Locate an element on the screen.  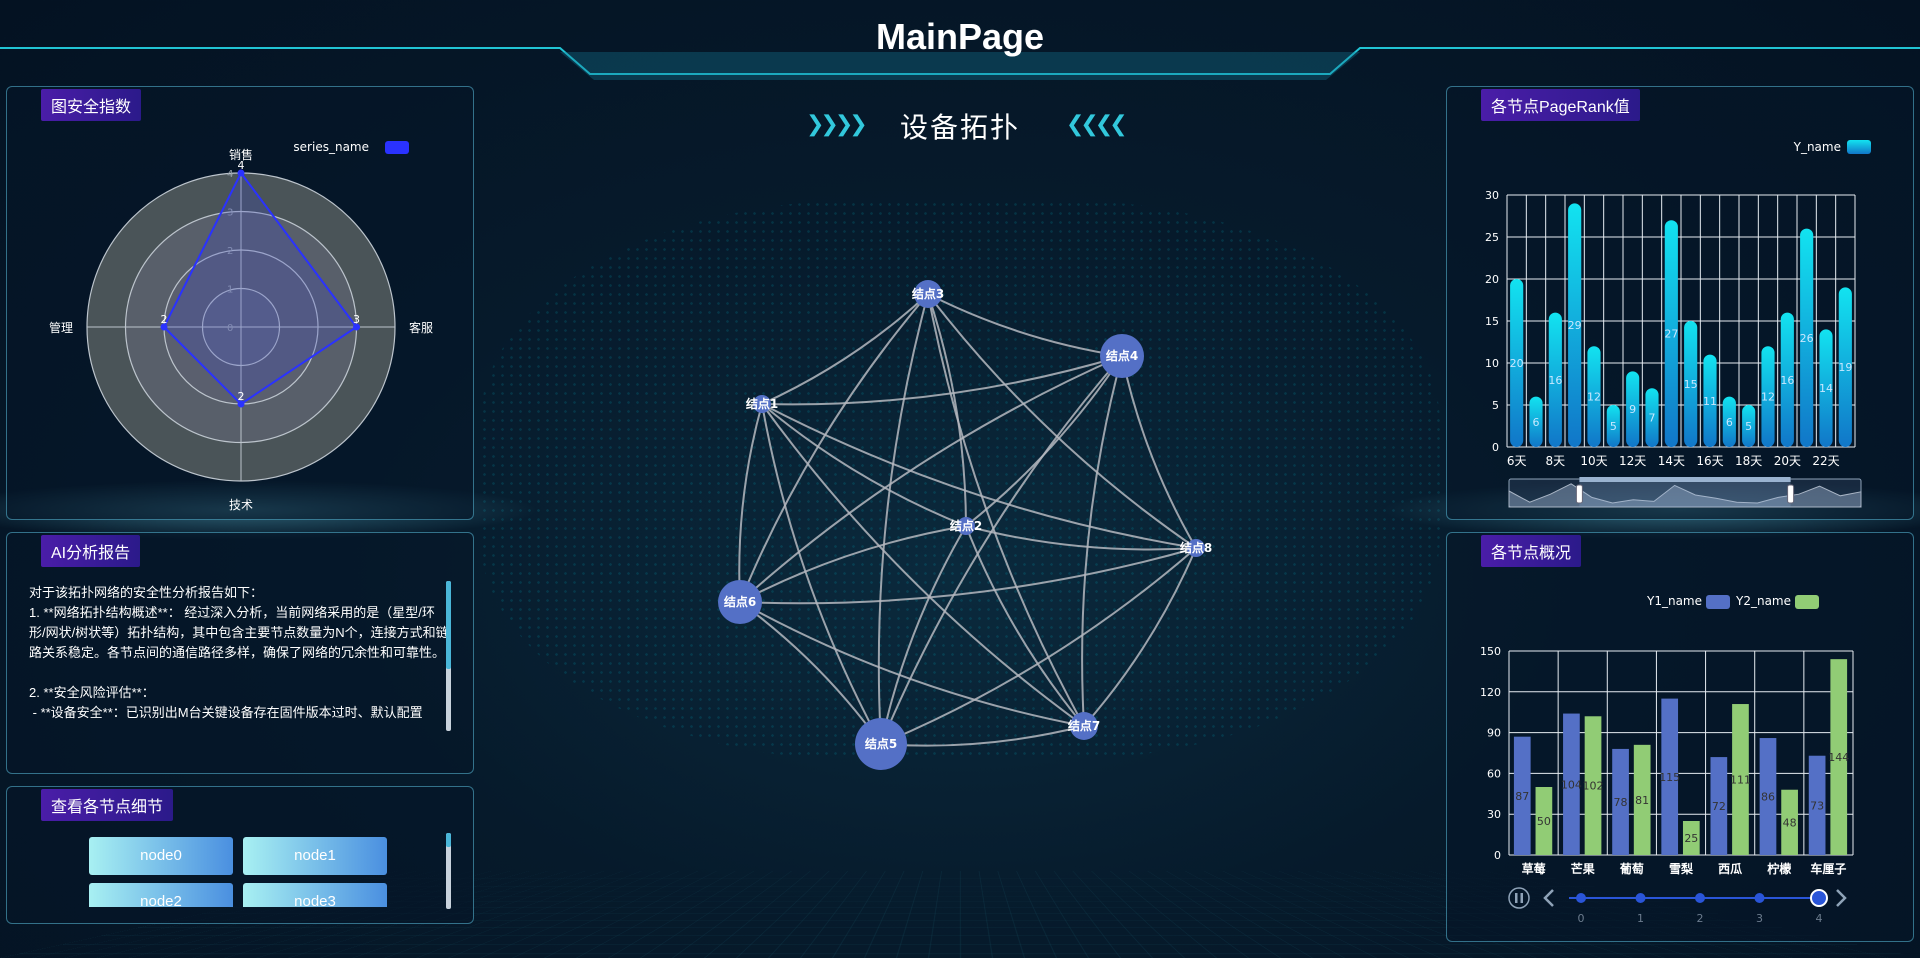
timeline-label: 2 is located at coordinates (1700, 918).